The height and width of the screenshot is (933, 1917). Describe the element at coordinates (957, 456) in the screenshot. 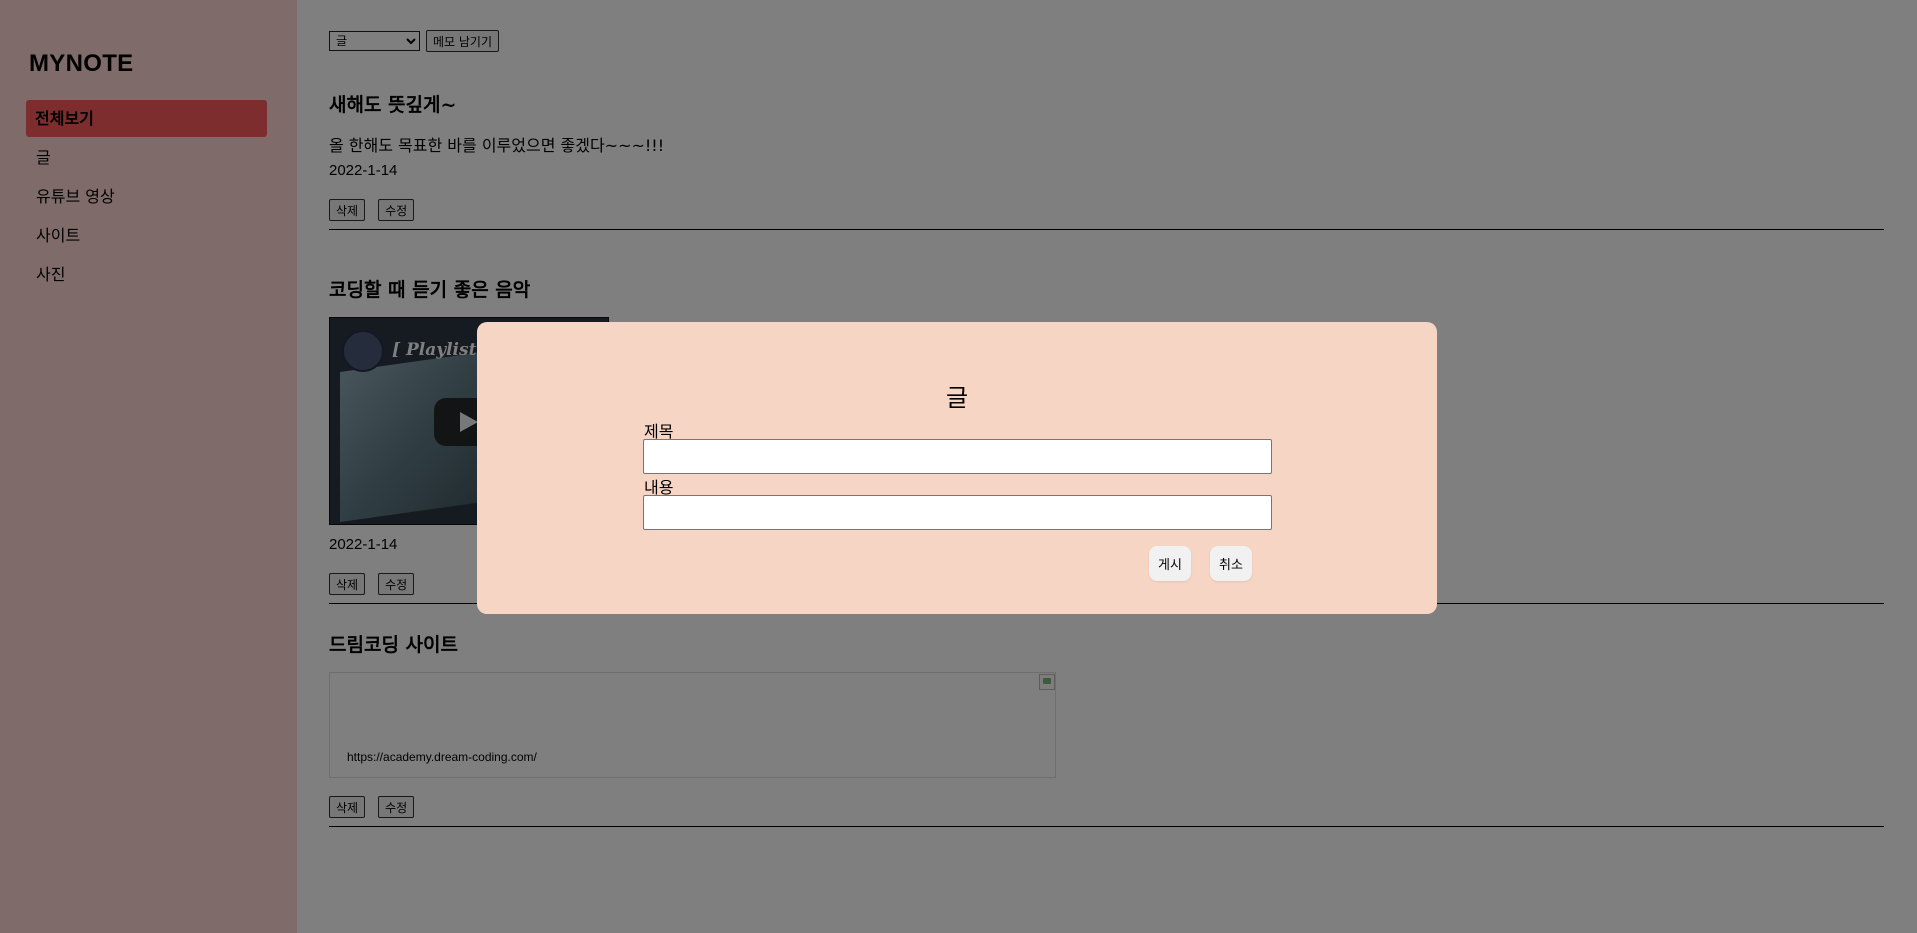

I see `title-input` at that location.